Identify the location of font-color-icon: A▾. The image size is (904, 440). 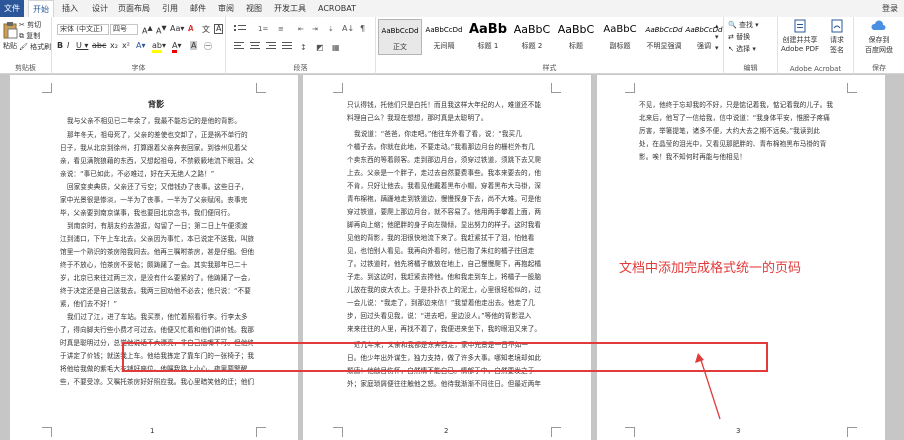
(177, 47).